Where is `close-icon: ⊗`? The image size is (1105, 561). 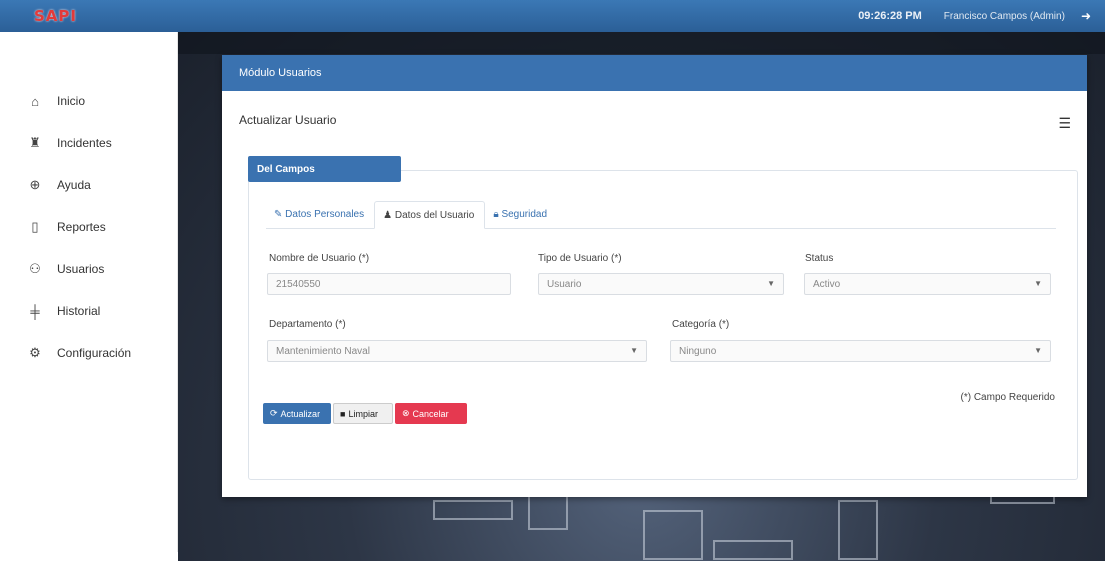 close-icon: ⊗ is located at coordinates (406, 413).